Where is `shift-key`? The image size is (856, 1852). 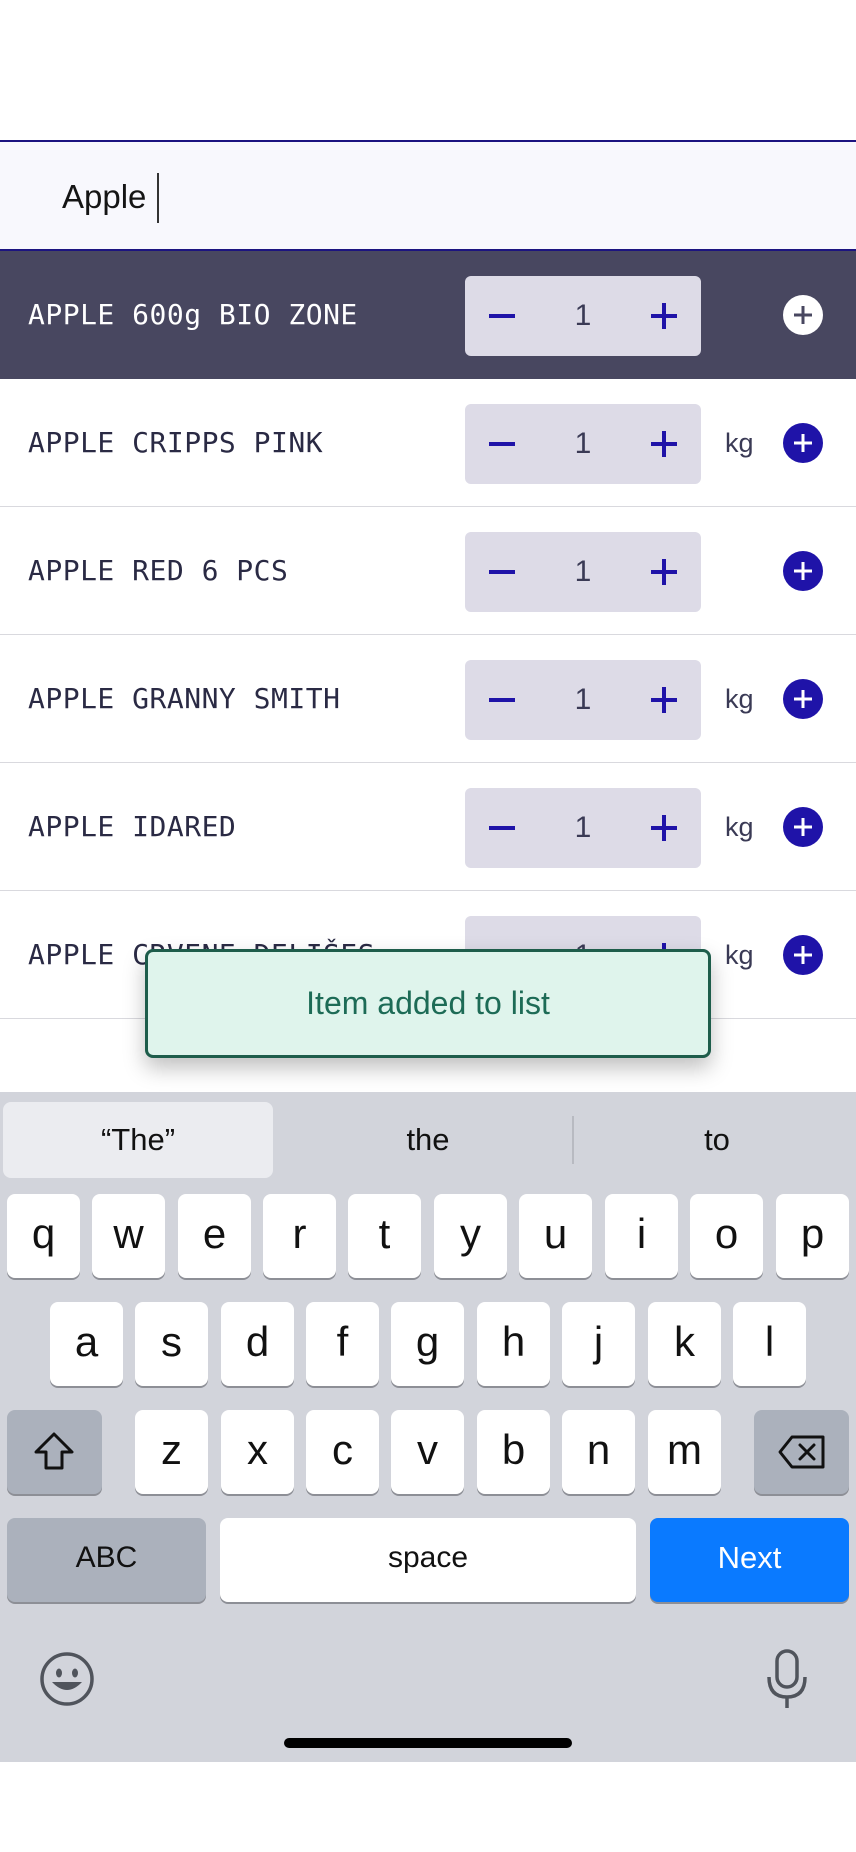 shift-key is located at coordinates (54, 1452).